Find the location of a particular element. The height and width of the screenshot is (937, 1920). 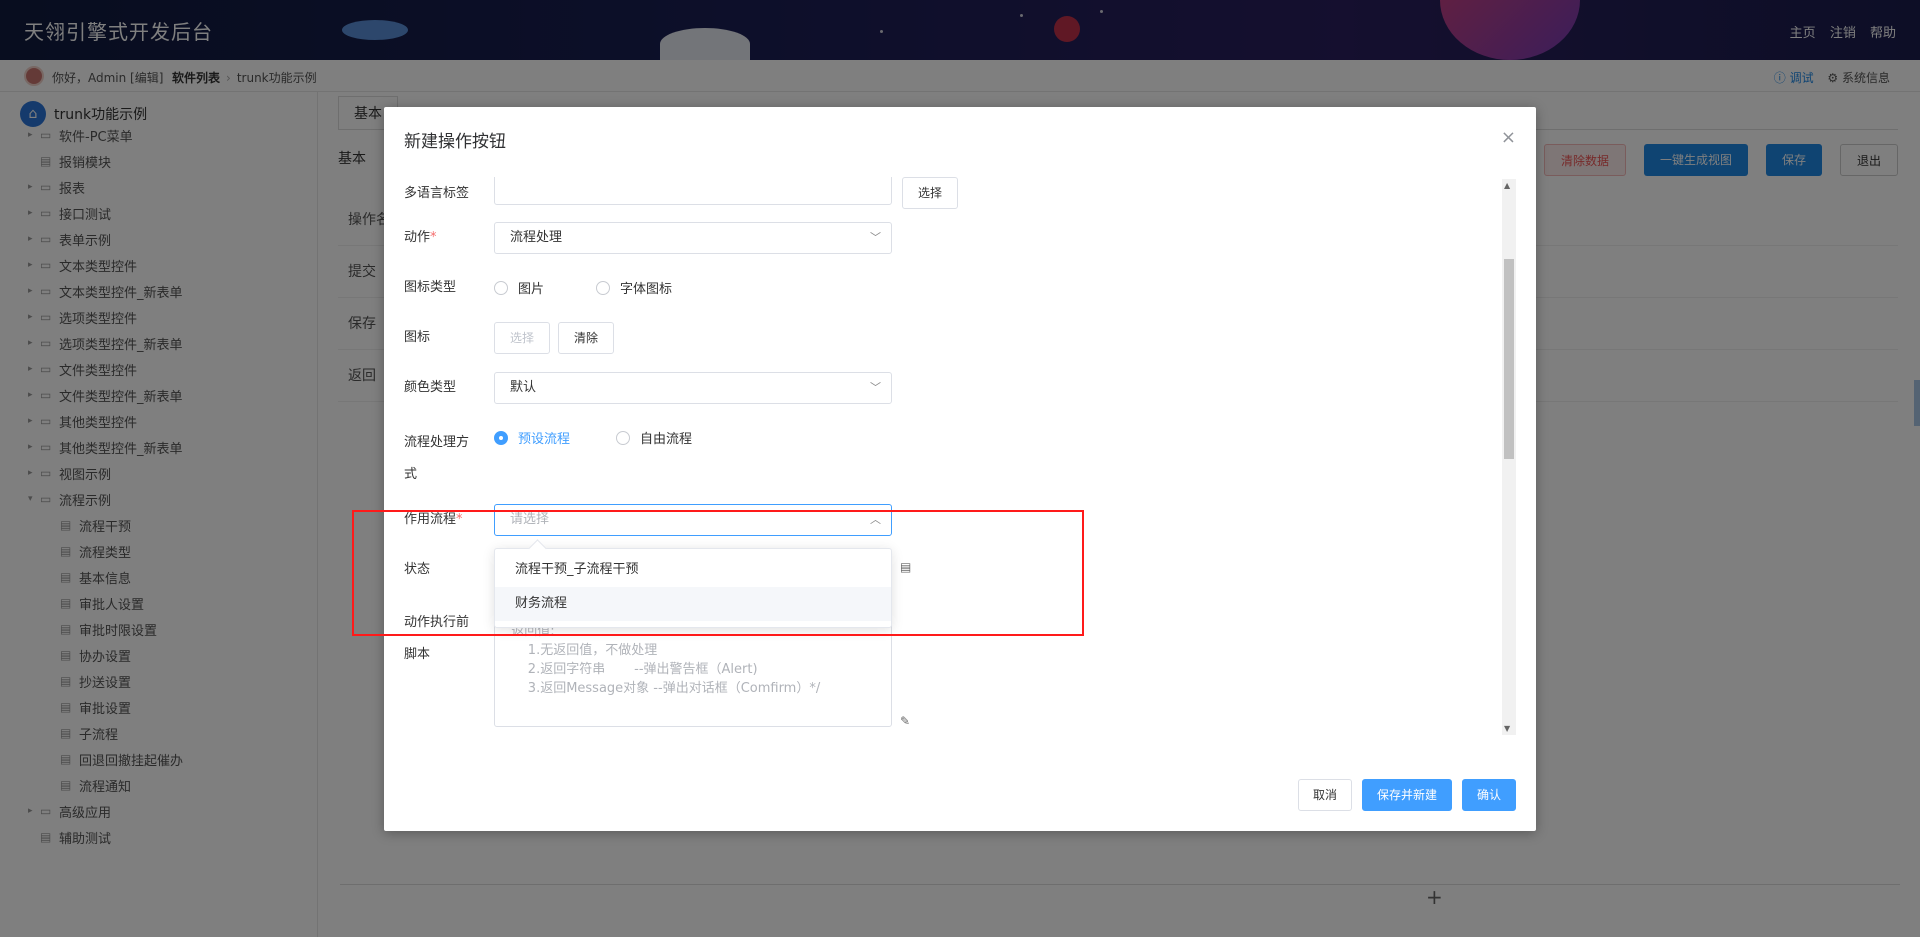

edit-icon: ✎ is located at coordinates (905, 721).